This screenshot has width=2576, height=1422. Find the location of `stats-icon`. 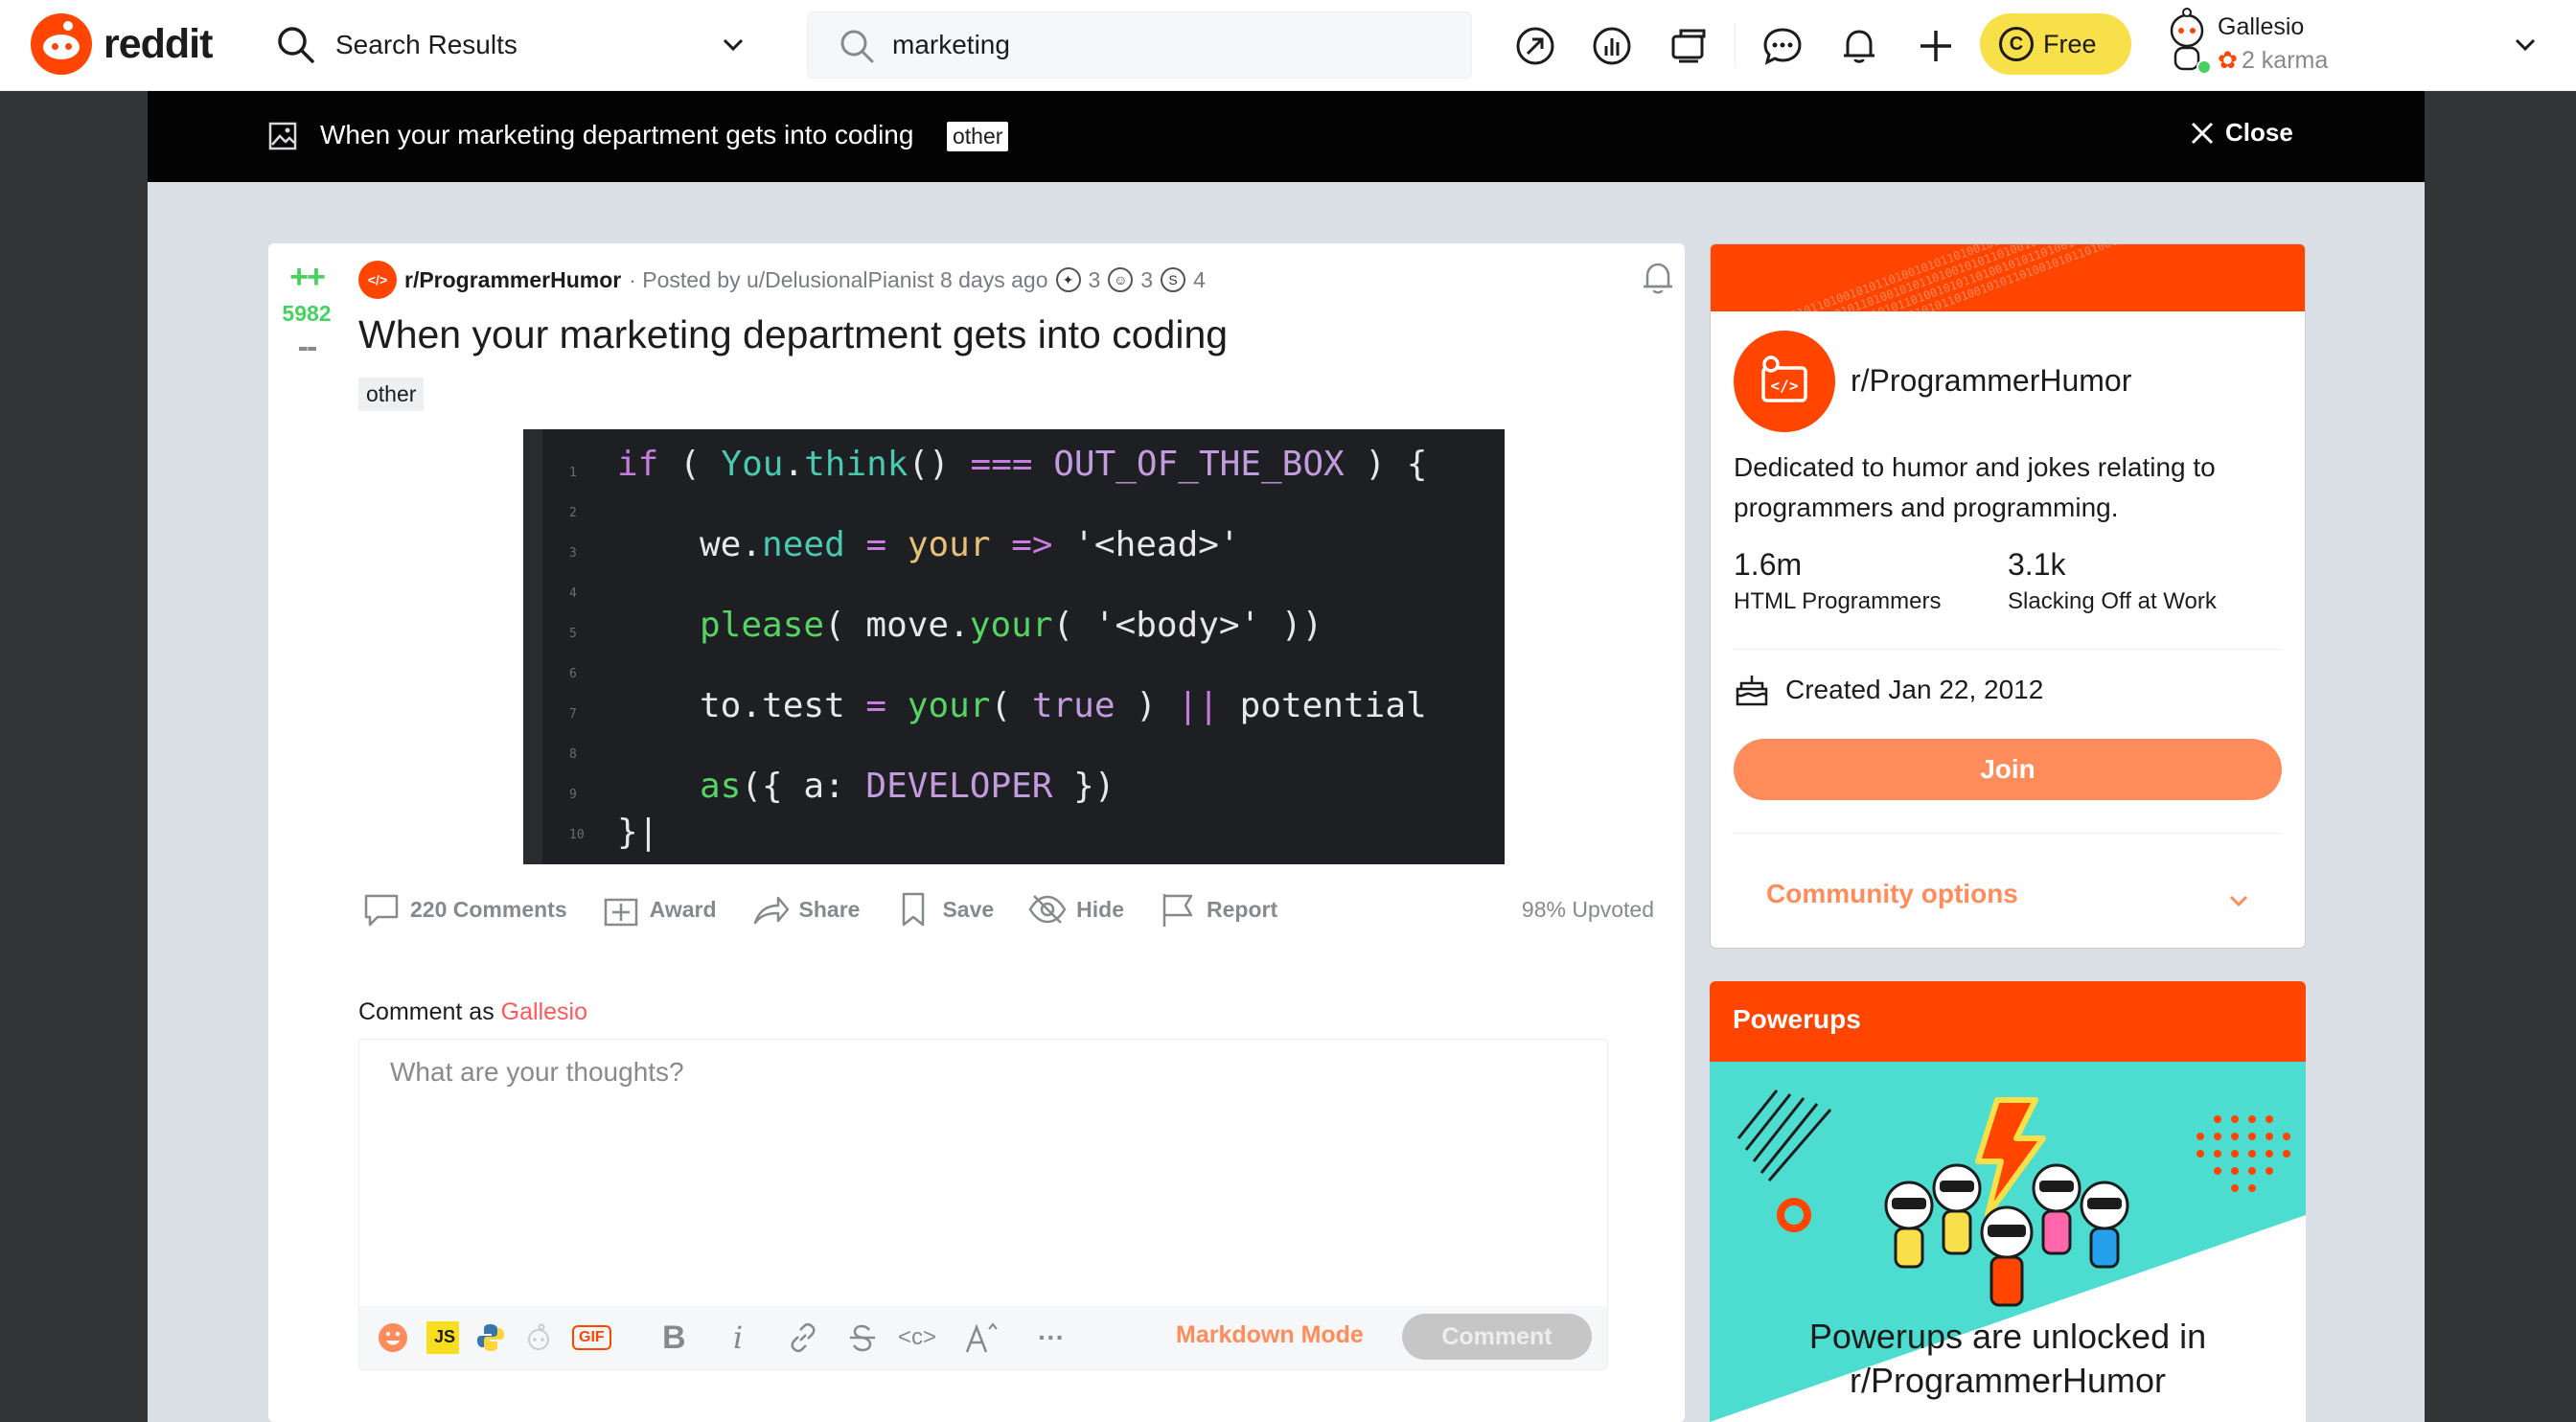

stats-icon is located at coordinates (1612, 46).